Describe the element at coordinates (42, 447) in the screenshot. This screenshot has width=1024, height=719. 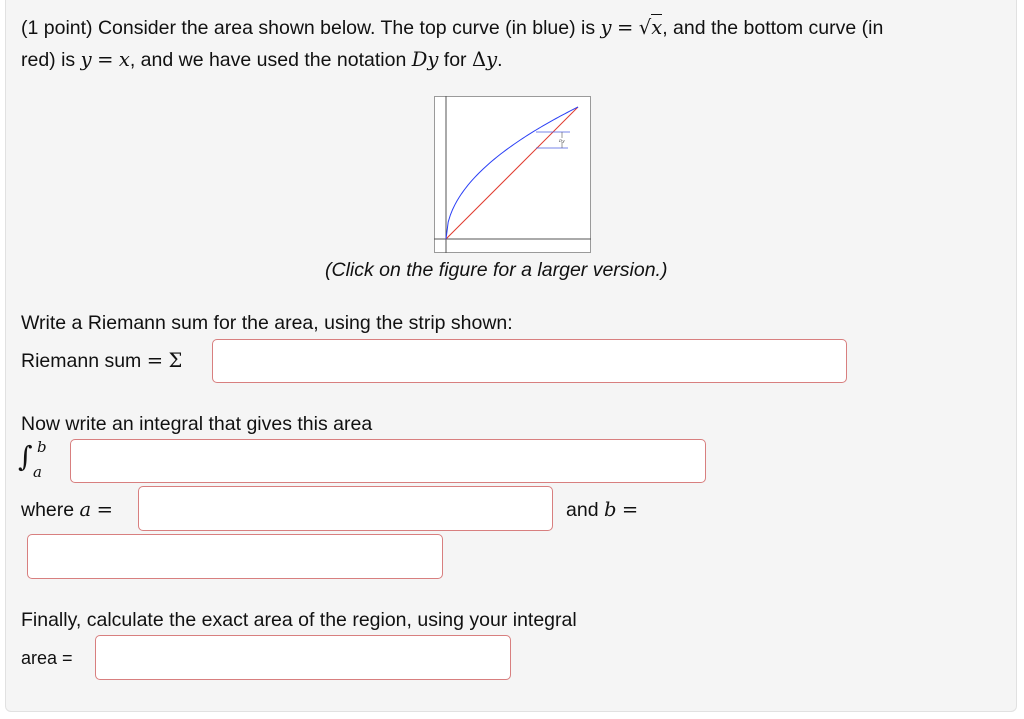
I see `integral-upper-limit: b` at that location.